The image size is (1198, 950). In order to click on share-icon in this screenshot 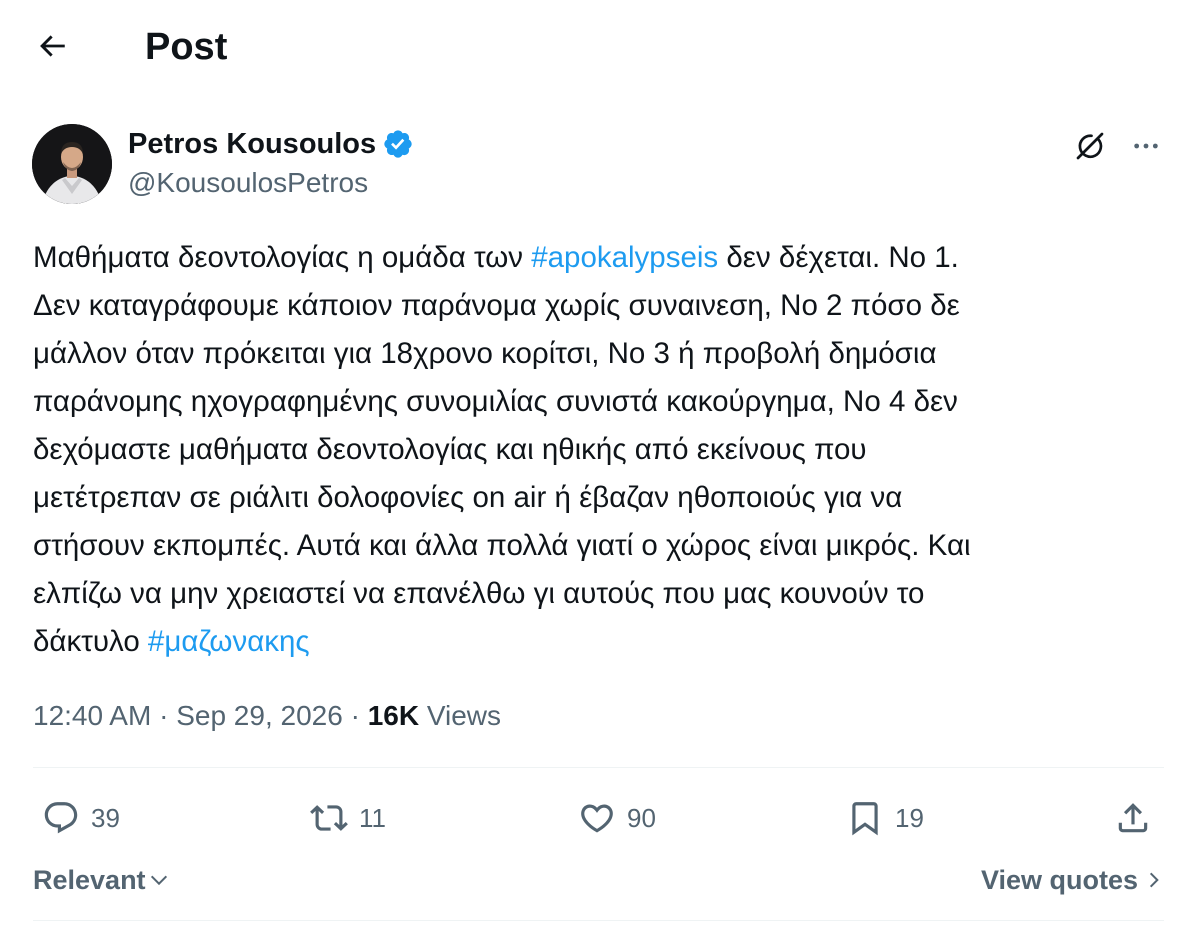, I will do `click(1133, 818)`.